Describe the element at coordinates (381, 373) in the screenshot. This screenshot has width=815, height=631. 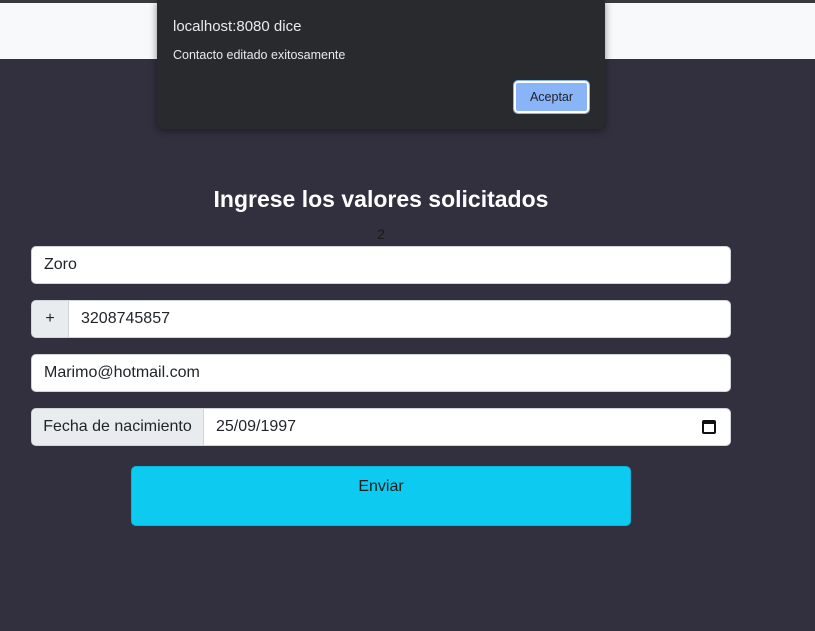
I see `email-field: Marimo@hotmail.com` at that location.